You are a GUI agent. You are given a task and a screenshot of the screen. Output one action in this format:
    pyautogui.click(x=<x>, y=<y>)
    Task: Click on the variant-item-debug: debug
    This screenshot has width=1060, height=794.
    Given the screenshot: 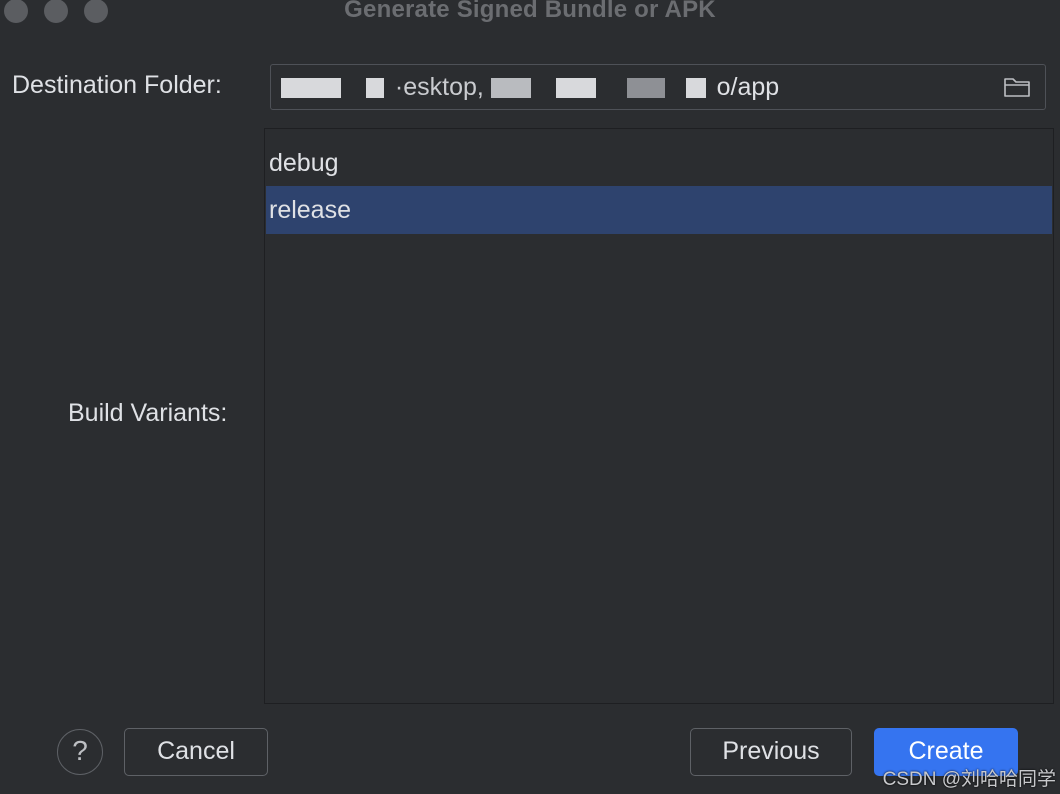 What is the action you would take?
    pyautogui.click(x=659, y=163)
    